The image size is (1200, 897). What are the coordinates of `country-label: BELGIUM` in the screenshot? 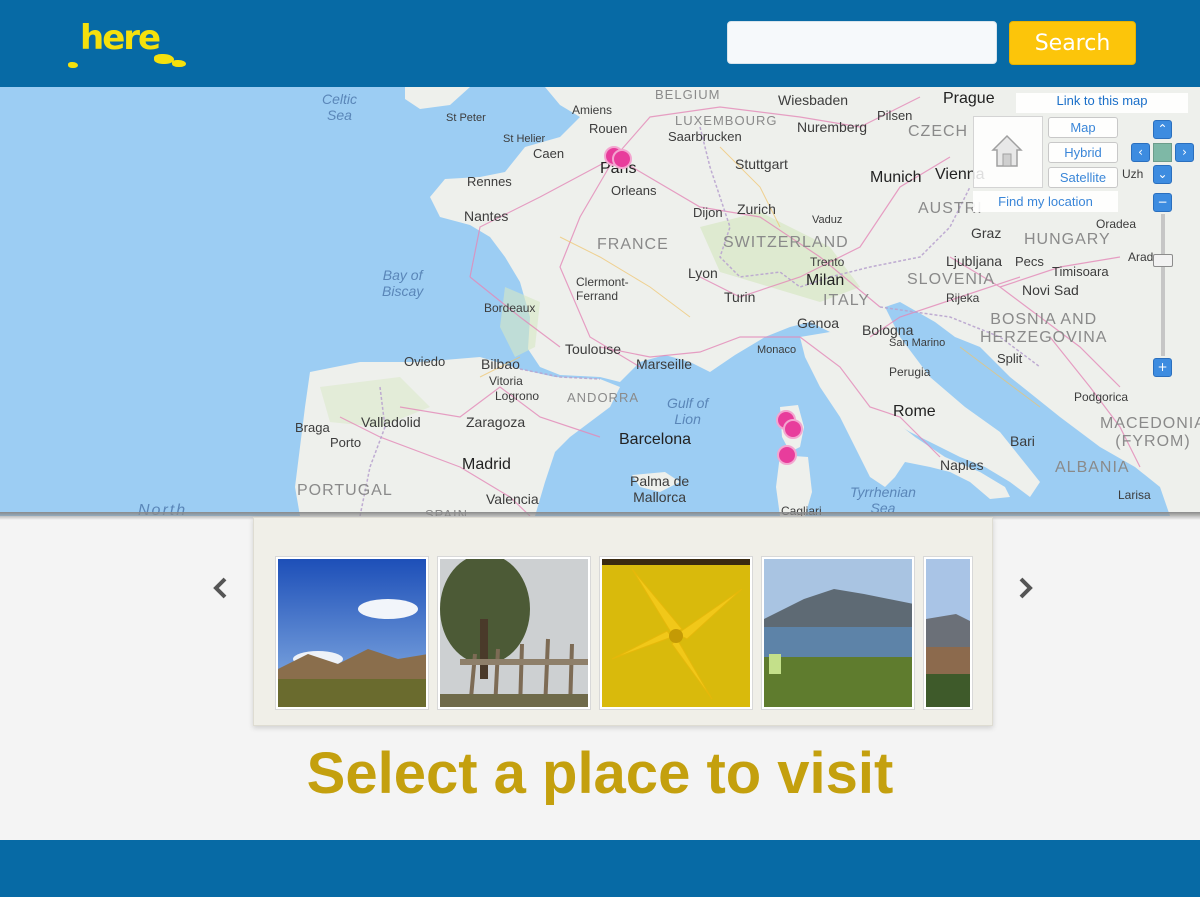 It's located at (688, 94).